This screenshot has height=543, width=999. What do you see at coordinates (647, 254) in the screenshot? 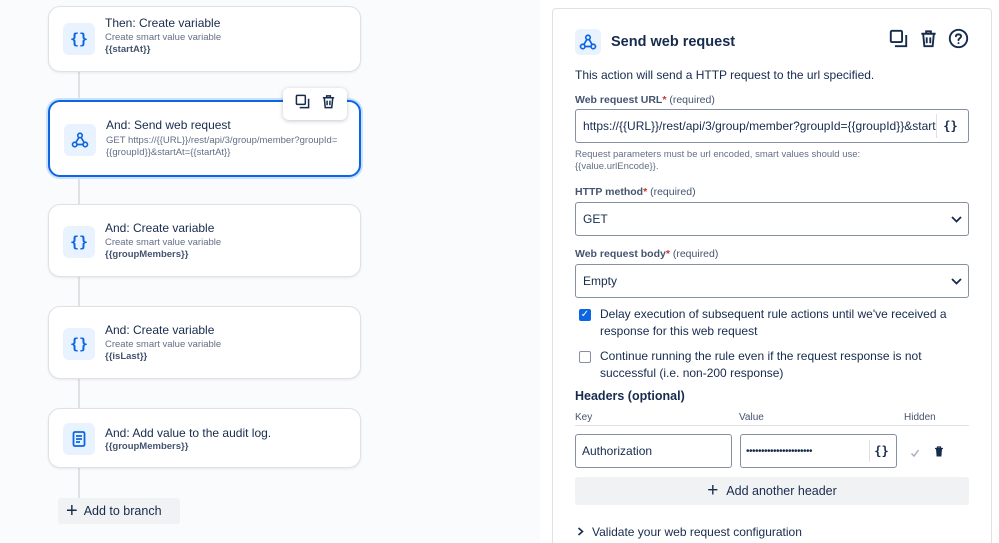
I see `request-body-label: Web request body* (required)` at bounding box center [647, 254].